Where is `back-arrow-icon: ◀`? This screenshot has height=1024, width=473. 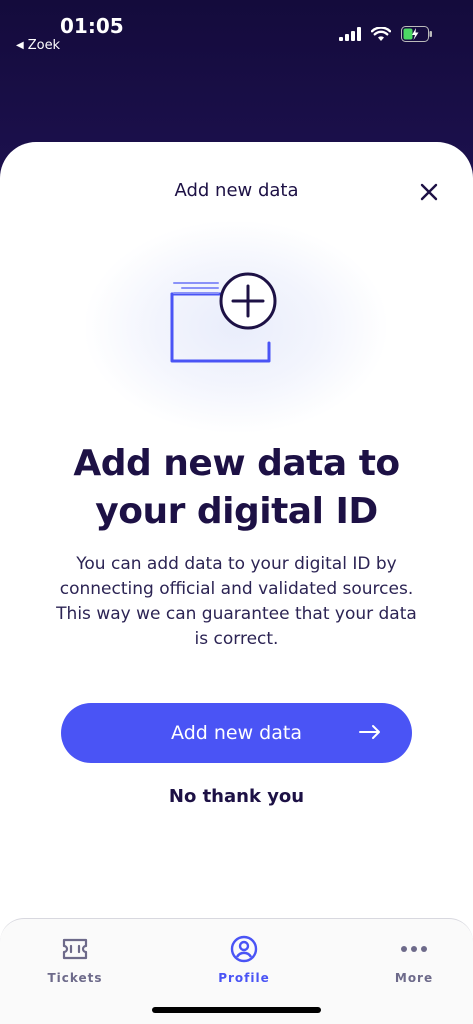 back-arrow-icon: ◀ is located at coordinates (20, 45).